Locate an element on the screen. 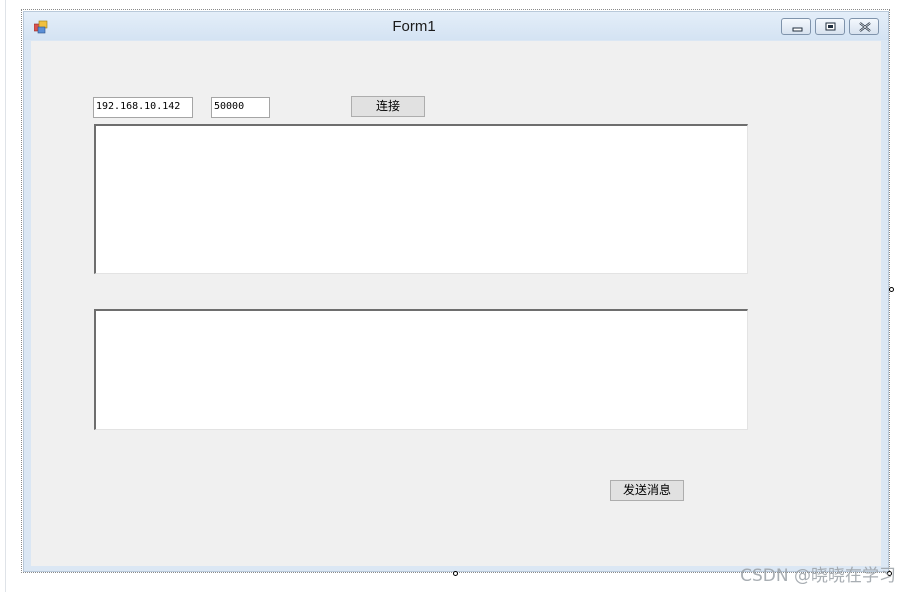 This screenshot has height=592, width=910. resize-handle-right is located at coordinates (891, 289).